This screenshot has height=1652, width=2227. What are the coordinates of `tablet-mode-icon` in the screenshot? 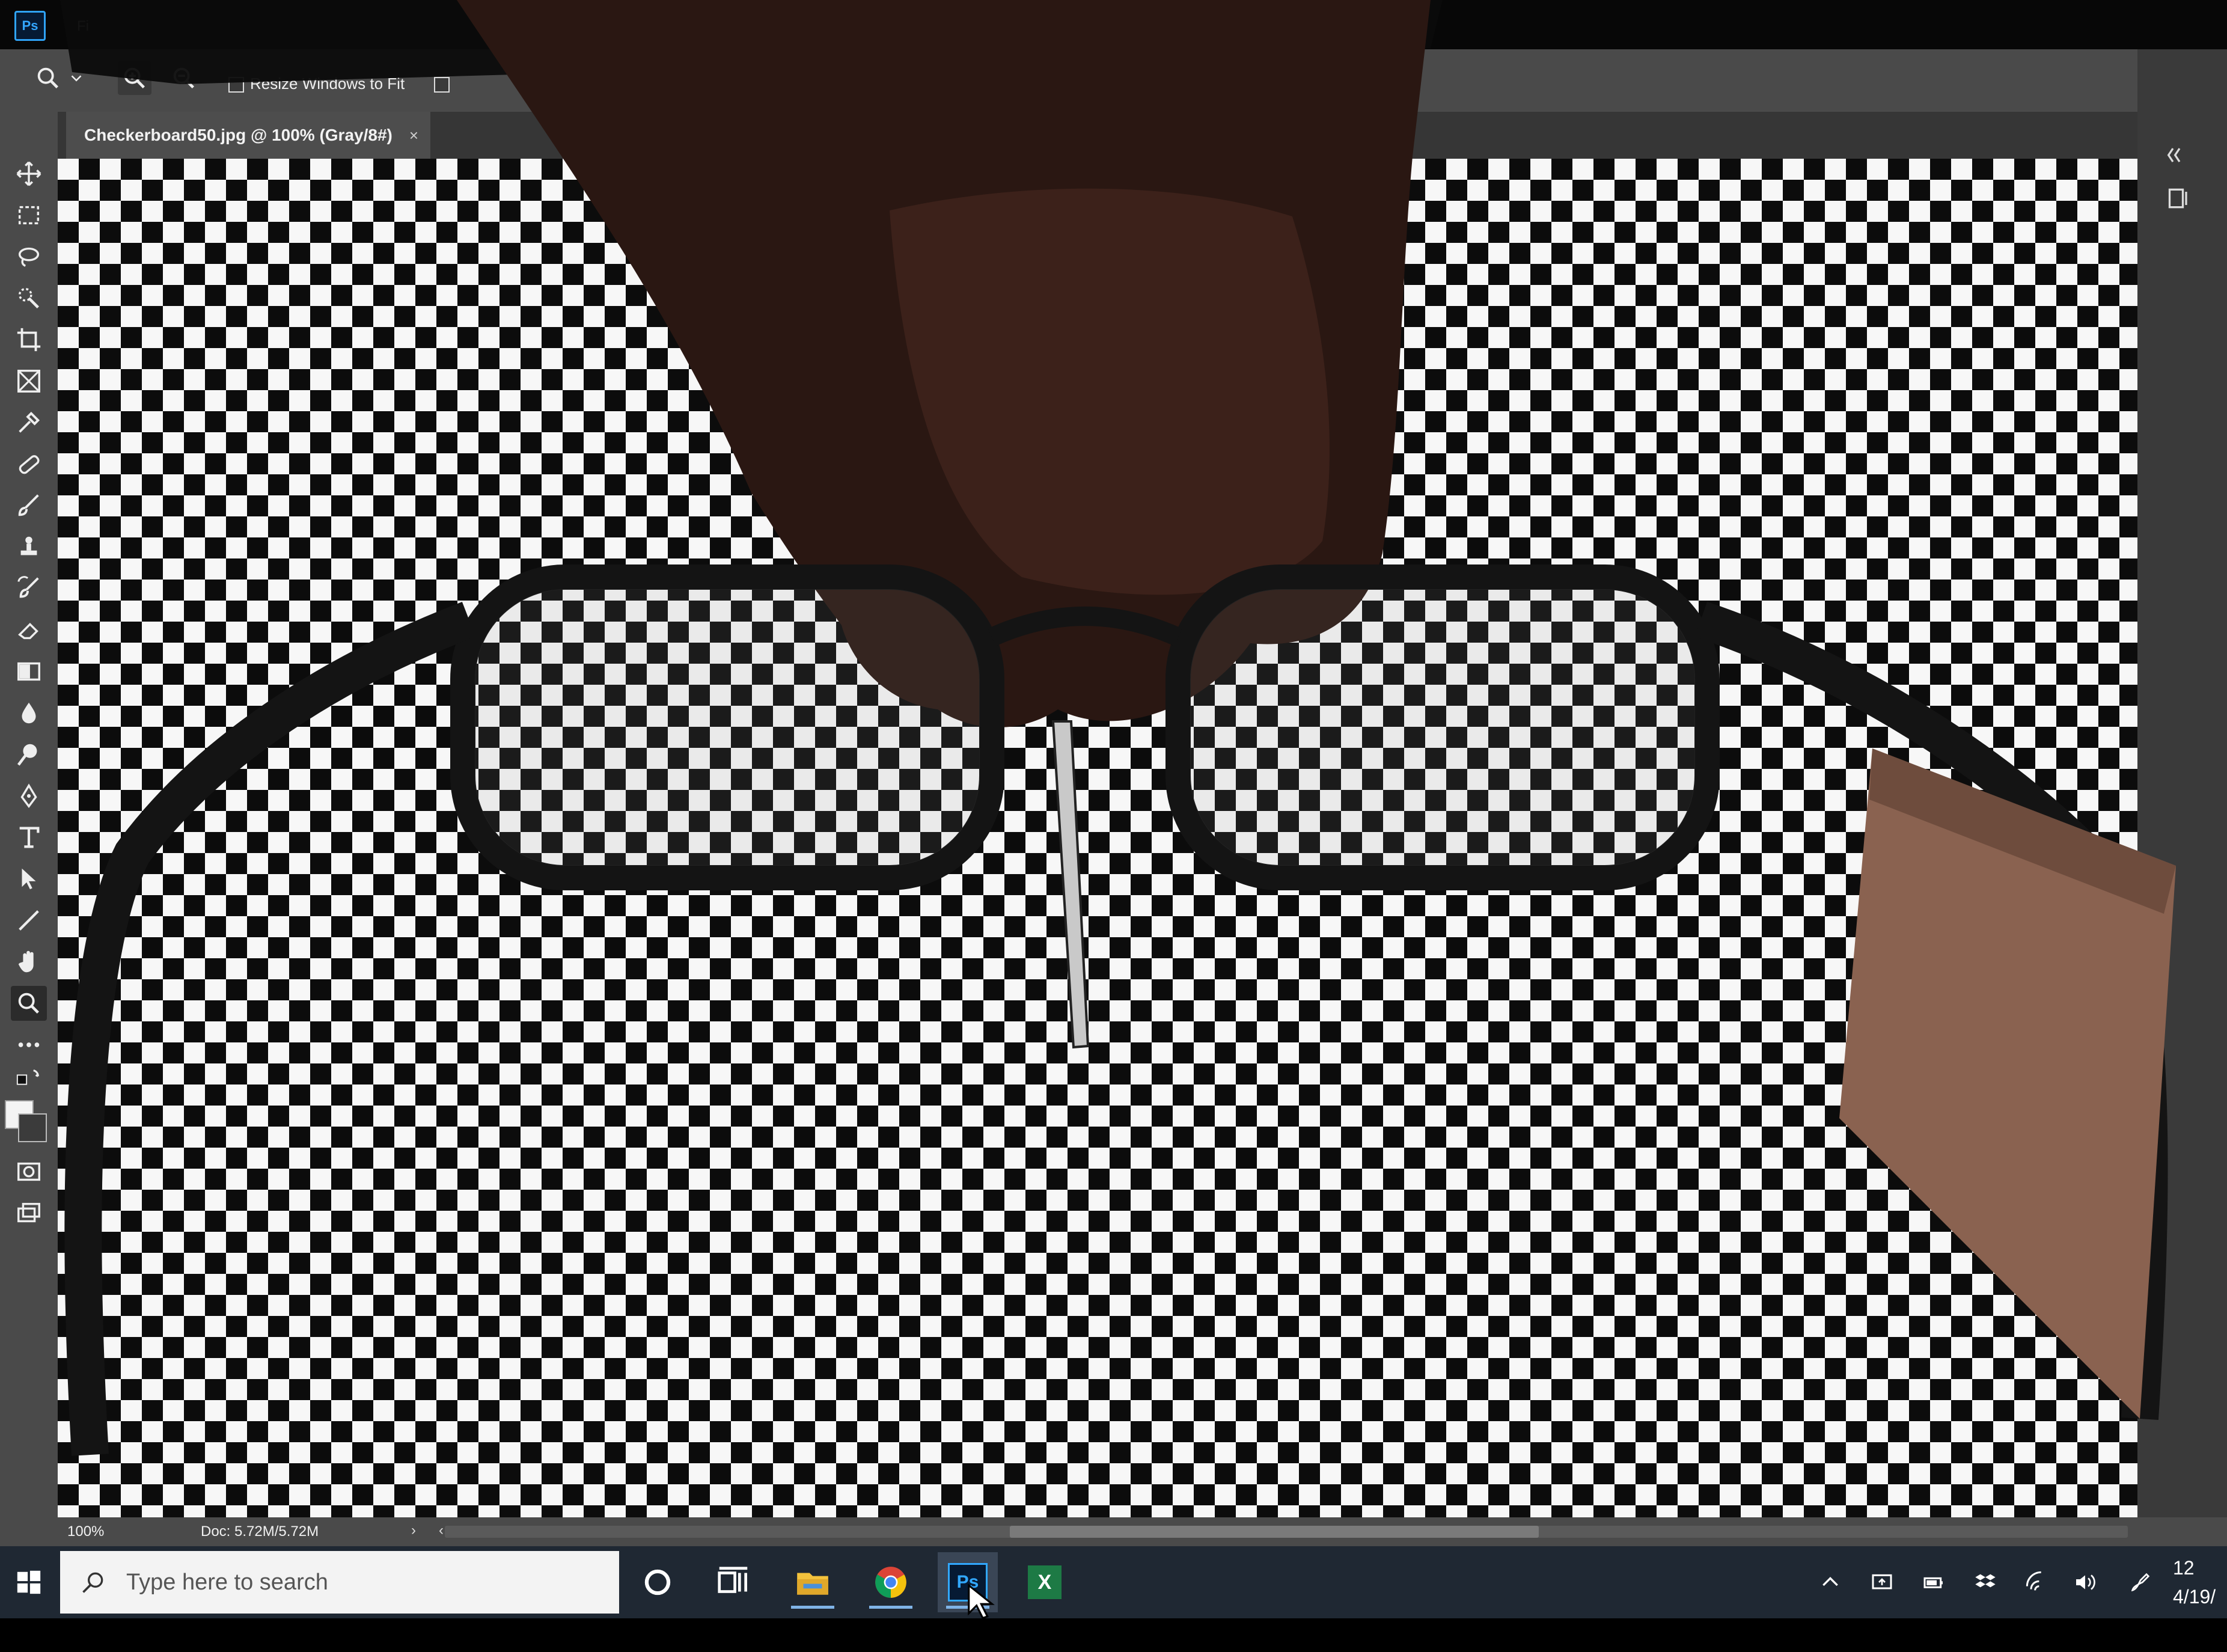 It's located at (1882, 1582).